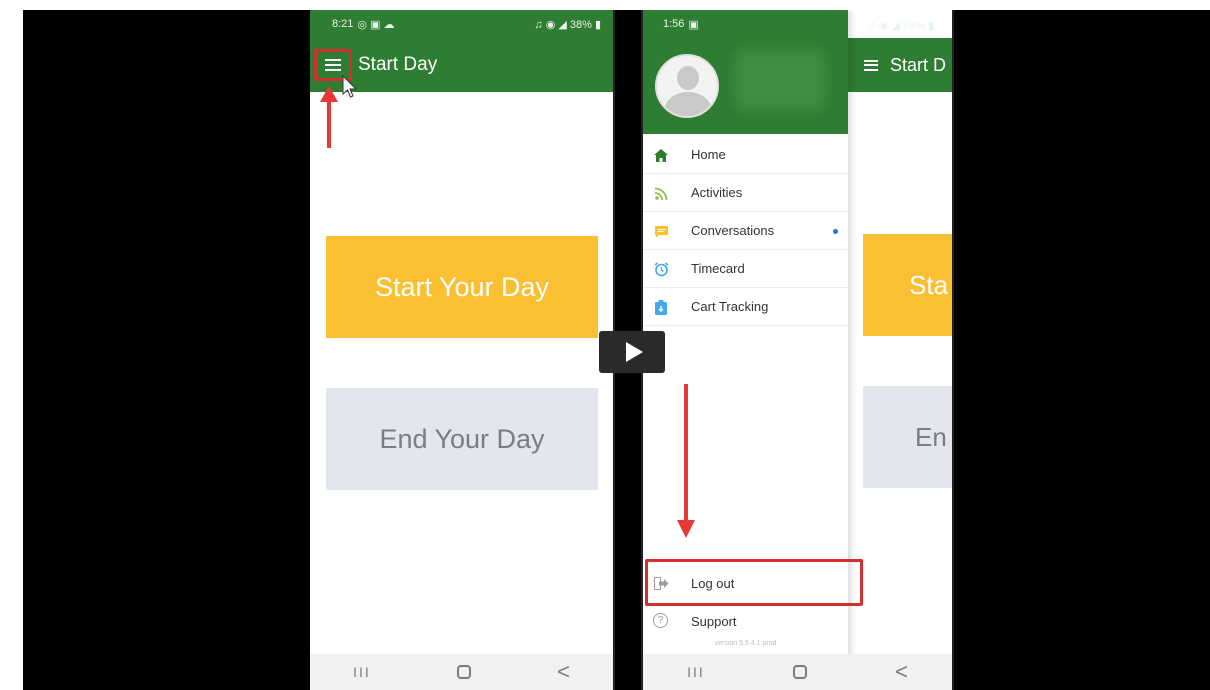 This screenshot has width=1210, height=690. Describe the element at coordinates (754, 582) in the screenshot. I see `logout-highlight-box` at that location.